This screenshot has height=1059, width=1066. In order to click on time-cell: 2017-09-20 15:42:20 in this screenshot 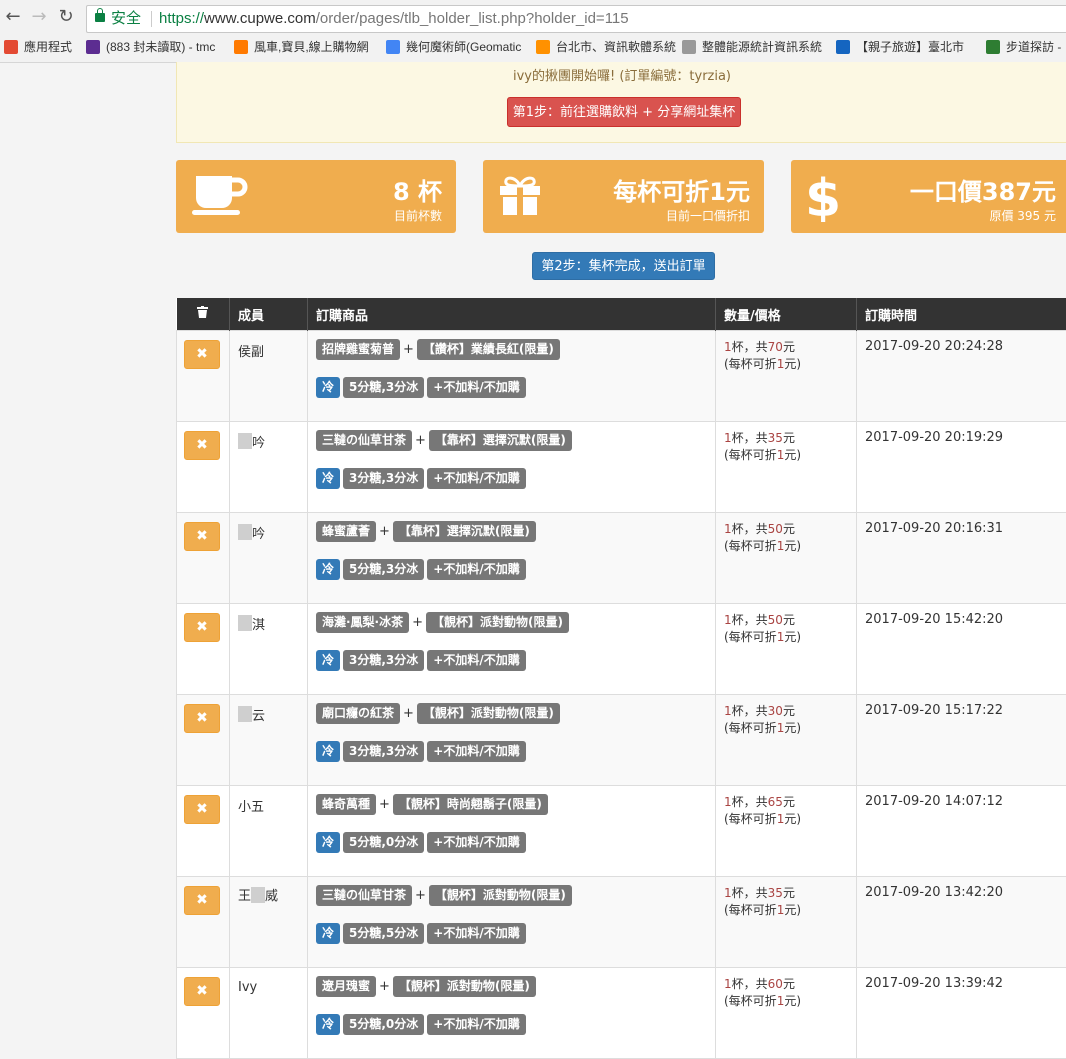, I will do `click(961, 649)`.